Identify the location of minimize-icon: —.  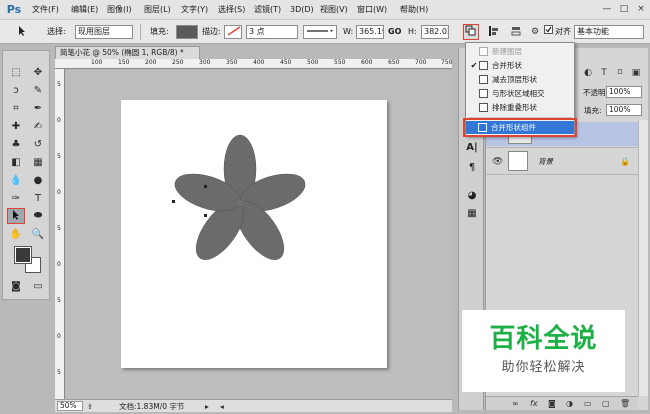
(607, 9).